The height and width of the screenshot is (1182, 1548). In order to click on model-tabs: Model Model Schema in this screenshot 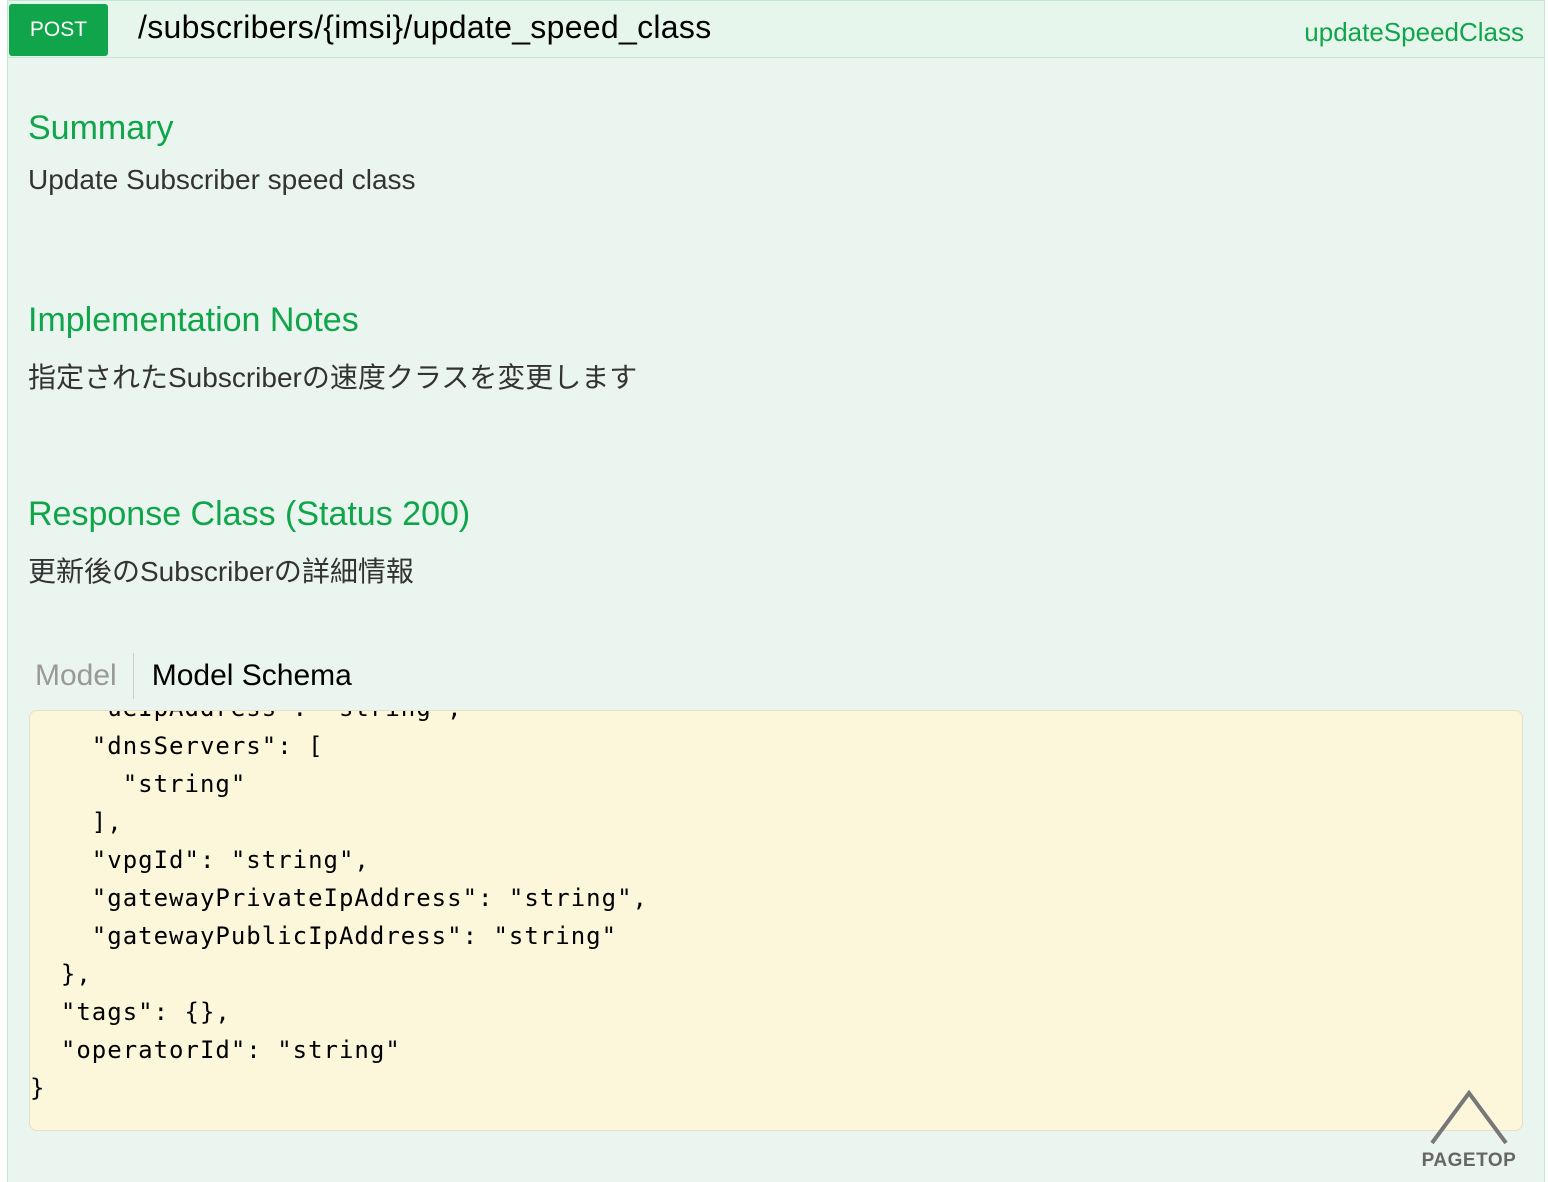, I will do `click(191, 676)`.